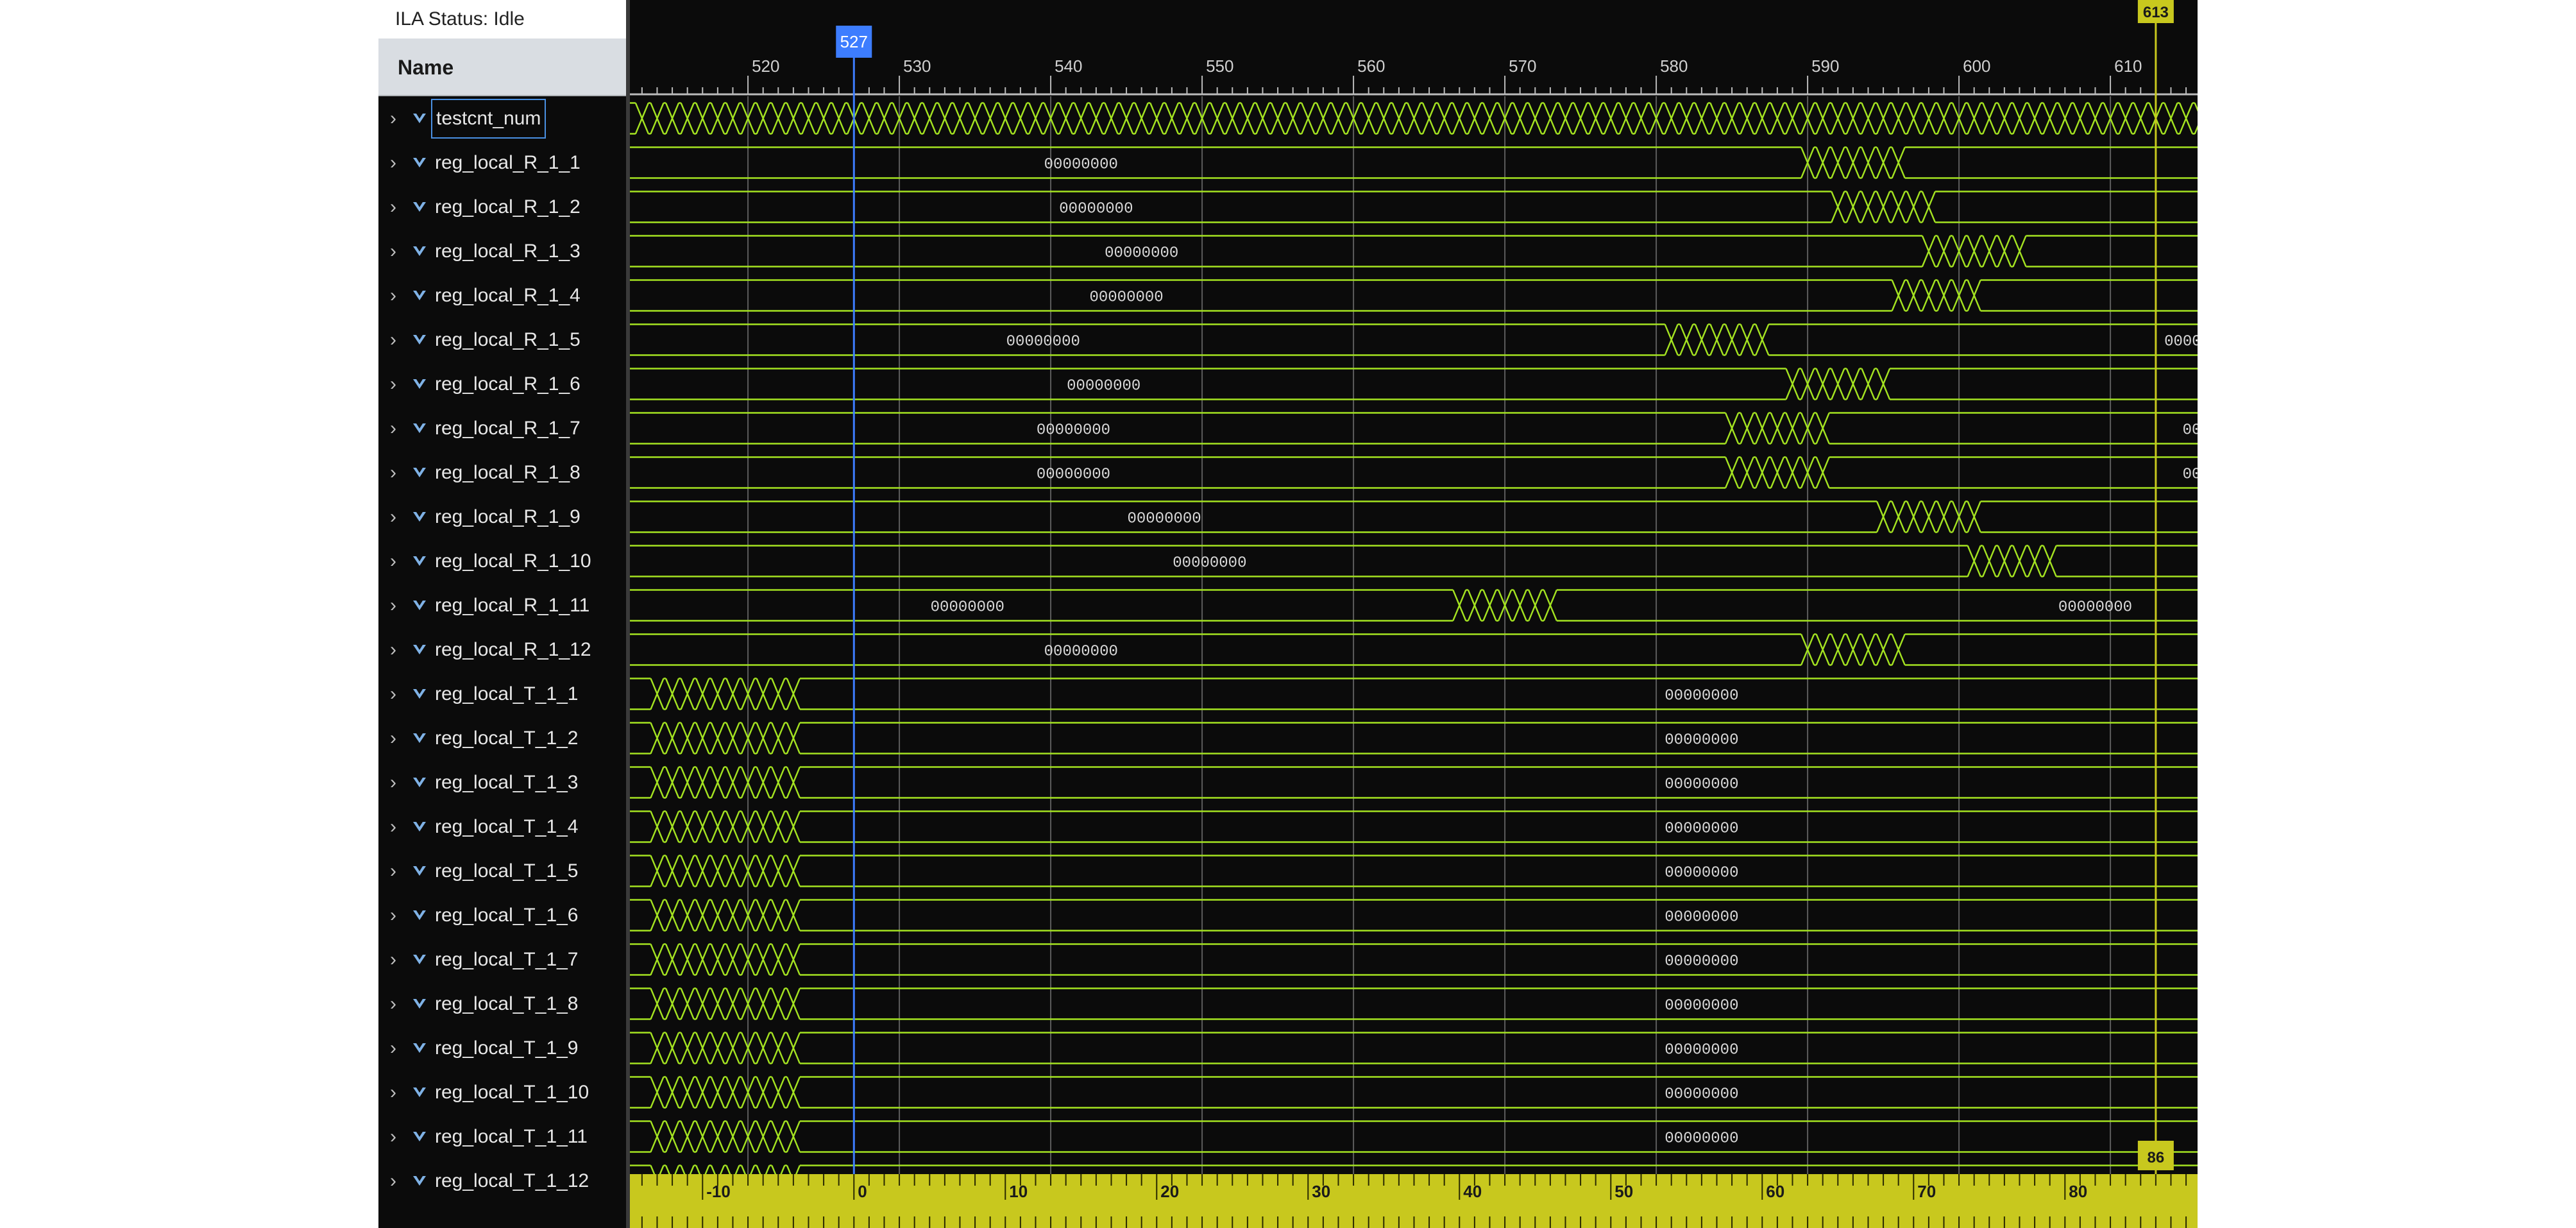  Describe the element at coordinates (507, 207) in the screenshot. I see `signal-name: reg_local_R_1_2` at that location.